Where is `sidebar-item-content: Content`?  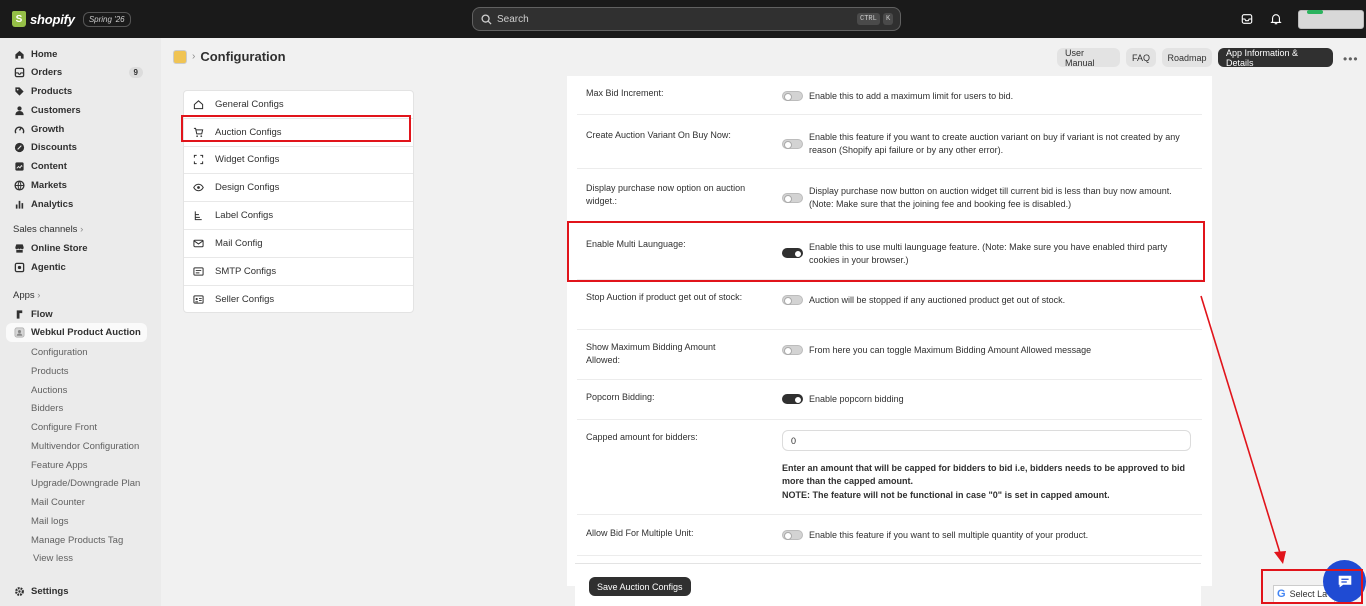
sidebar-item-content: Content is located at coordinates (76, 166).